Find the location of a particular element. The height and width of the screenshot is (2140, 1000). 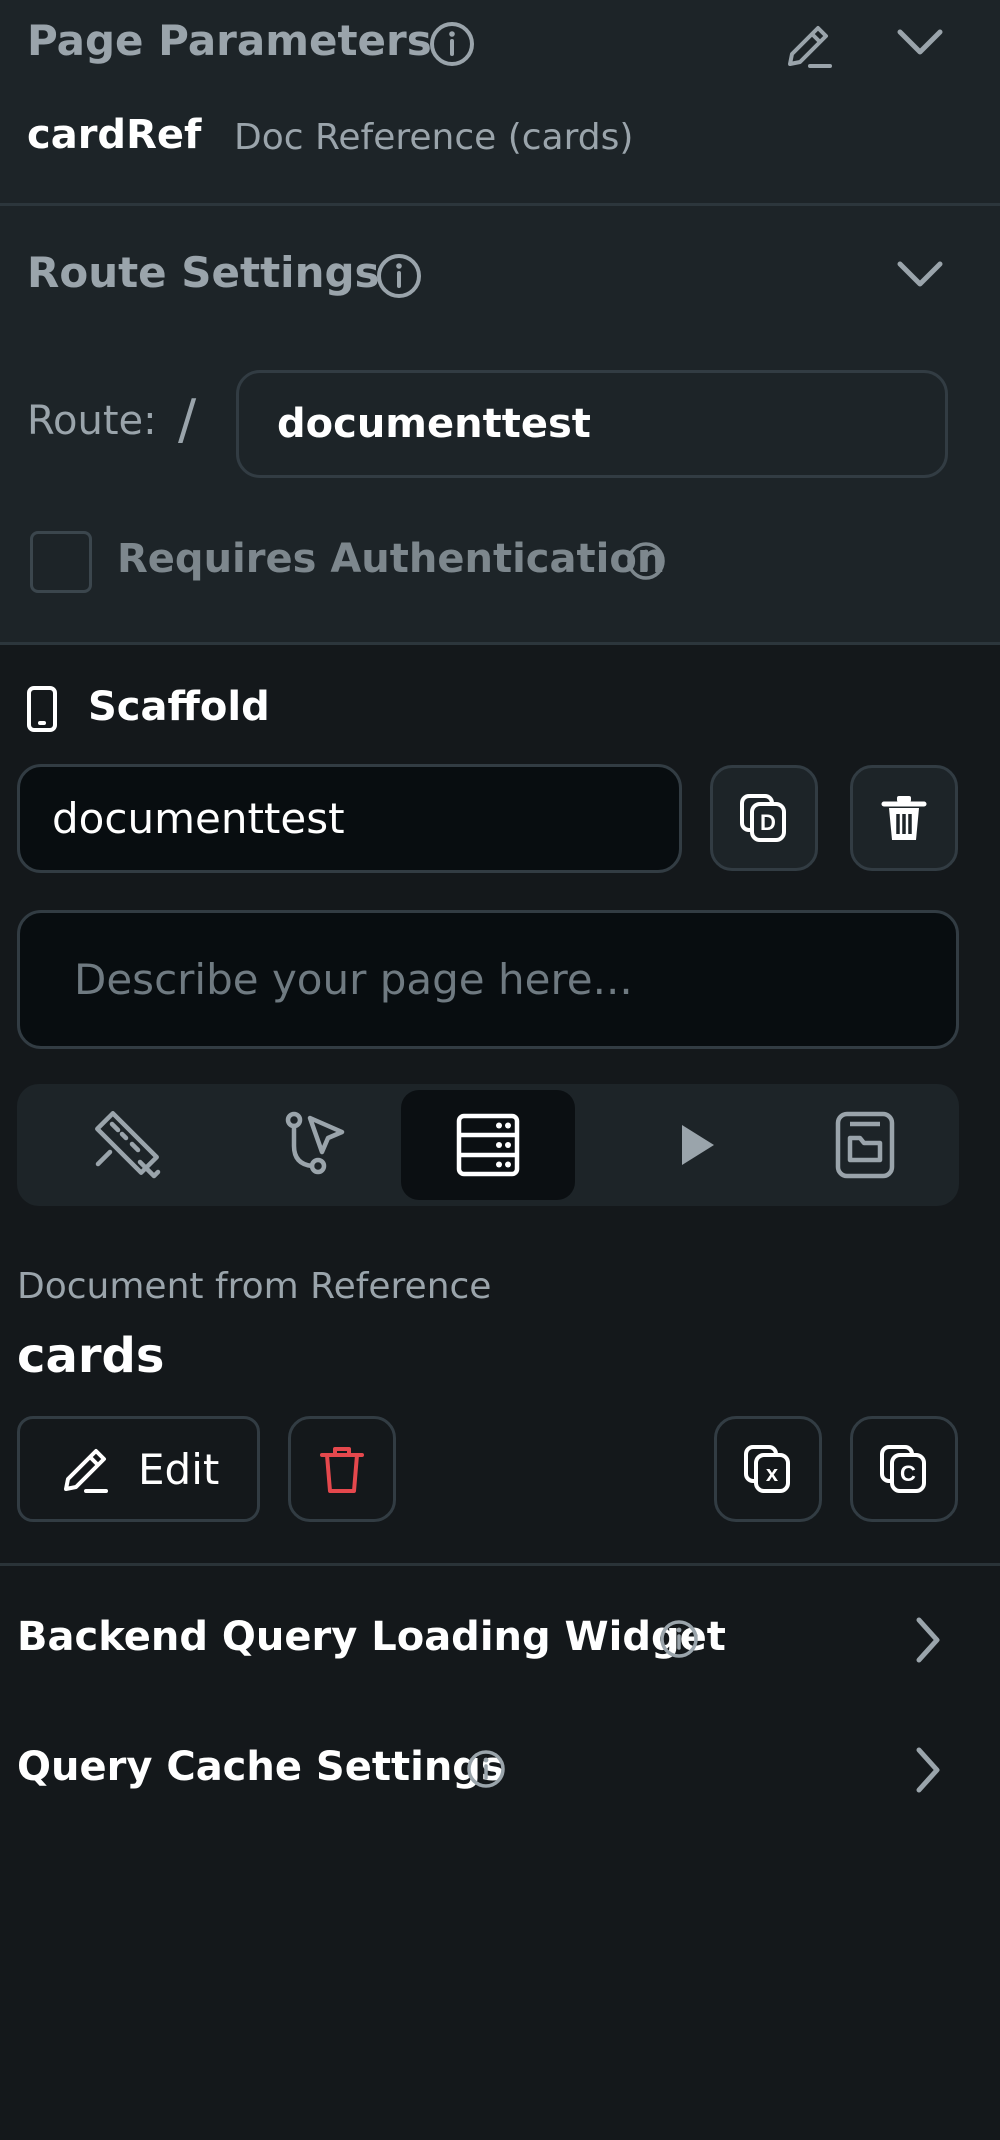

panel-tab-bar is located at coordinates (488, 1145).